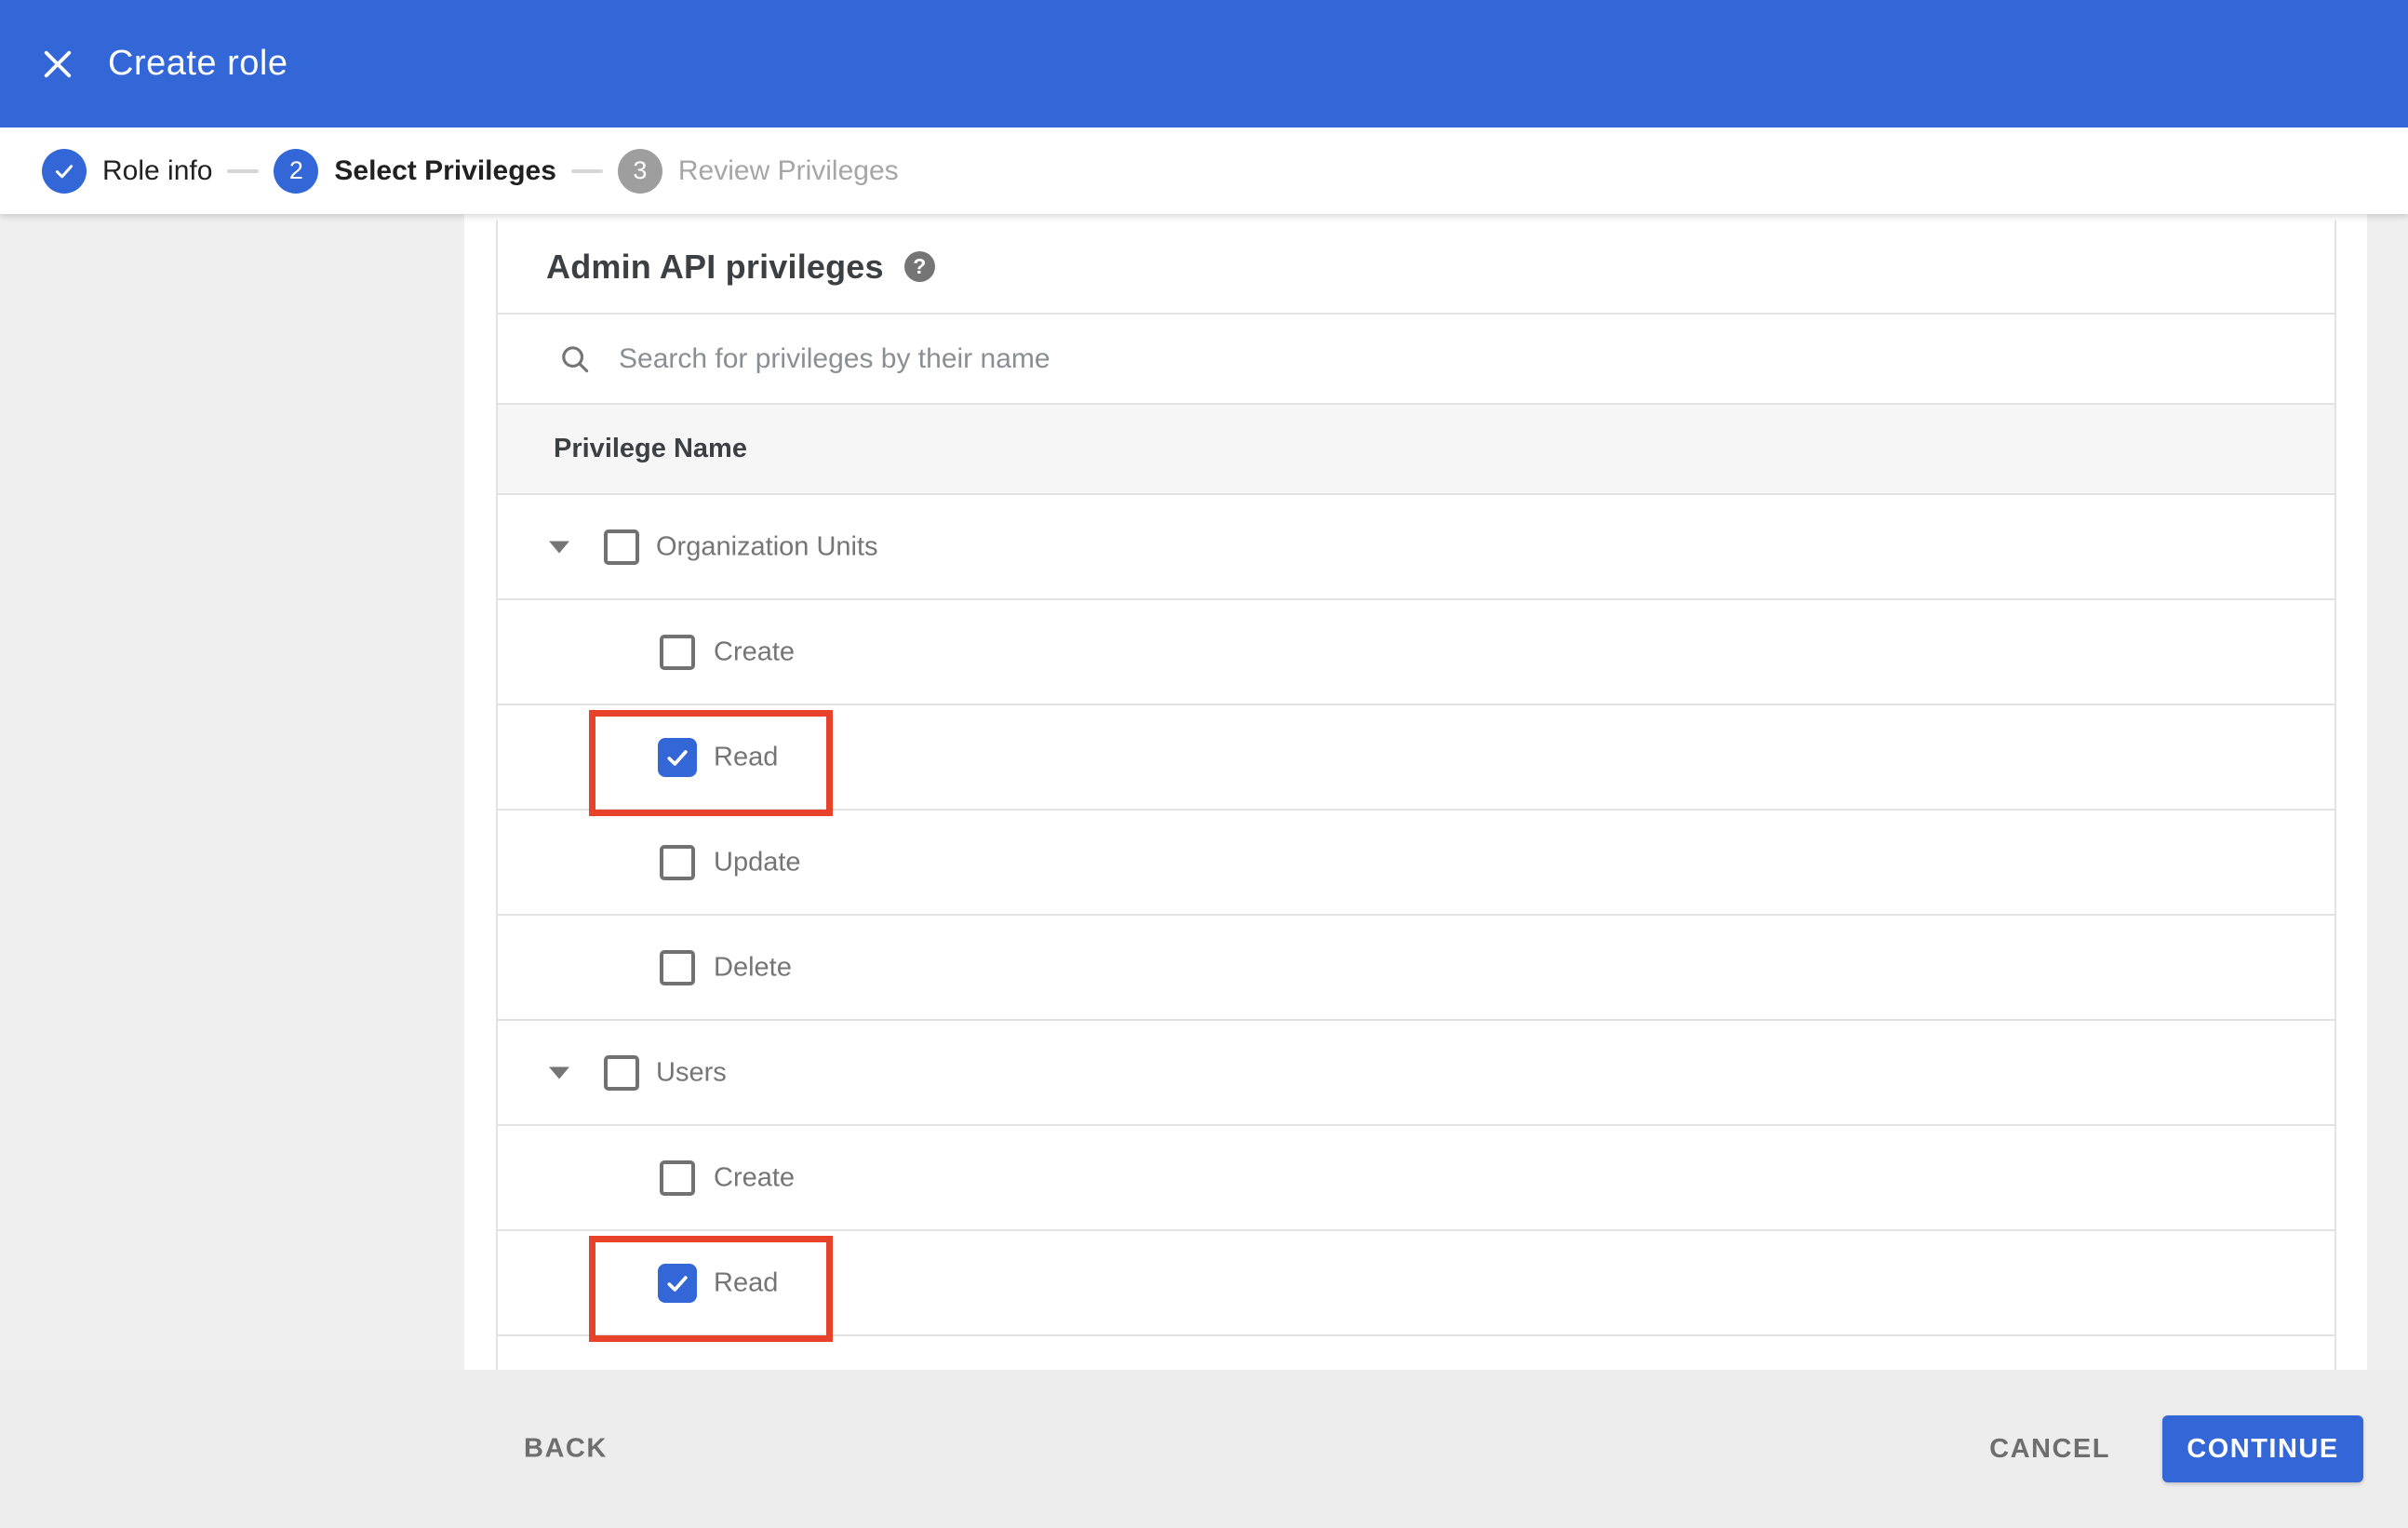 The image size is (2408, 1528). What do you see at coordinates (691, 1072) in the screenshot?
I see `privilege-label: Users` at bounding box center [691, 1072].